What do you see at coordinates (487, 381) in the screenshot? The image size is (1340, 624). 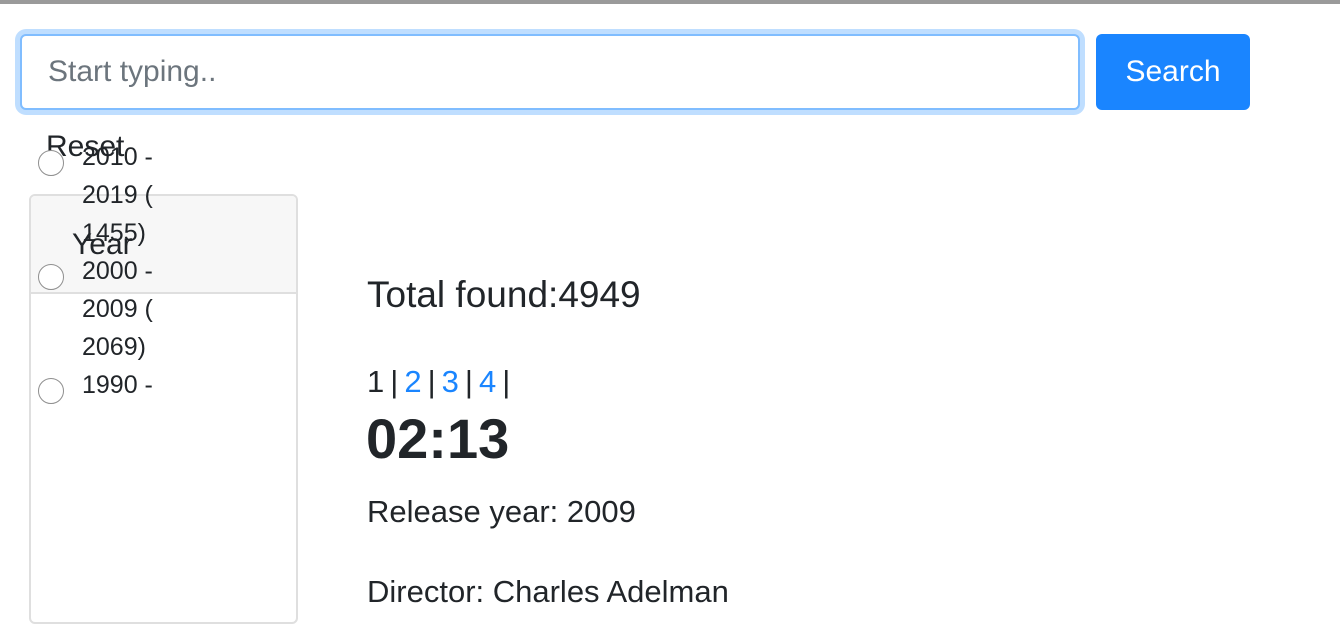 I see `page-link-4: 4` at bounding box center [487, 381].